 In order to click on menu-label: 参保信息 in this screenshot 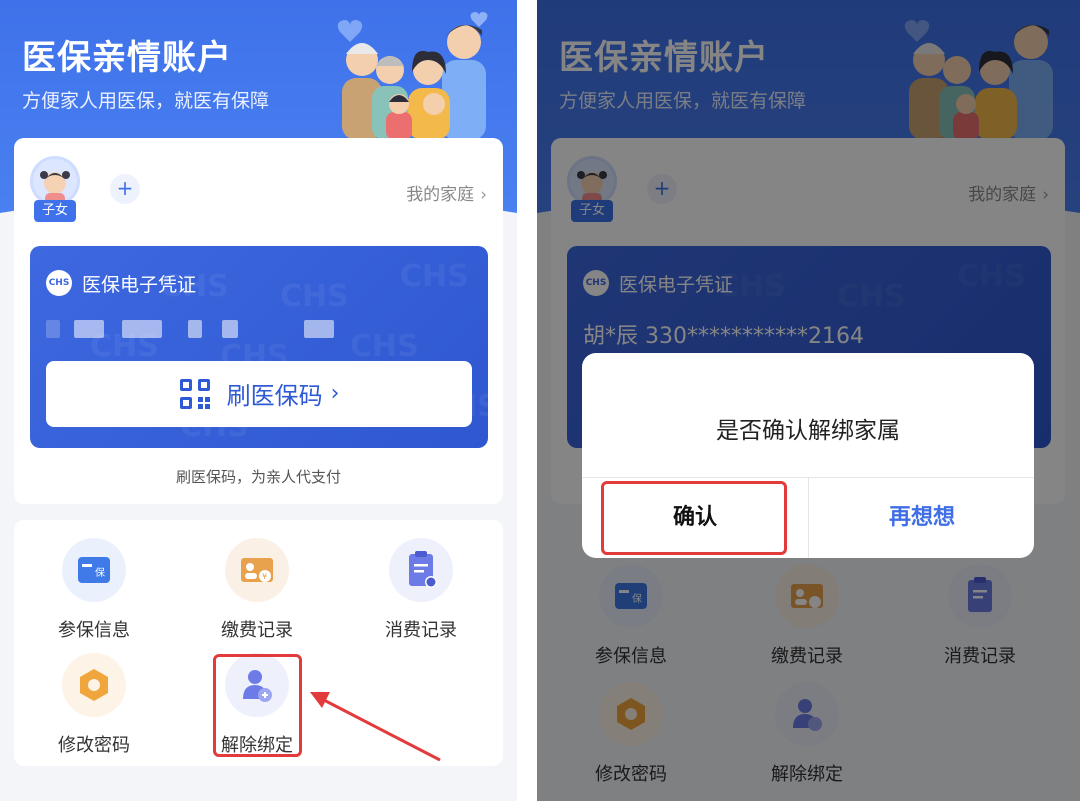, I will do `click(94, 630)`.